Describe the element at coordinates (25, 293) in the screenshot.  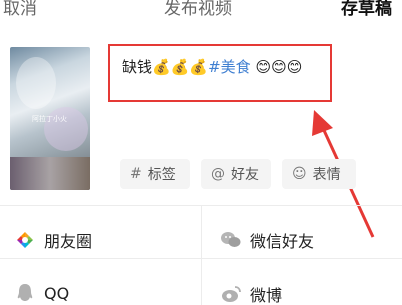
I see `qq-icon` at that location.